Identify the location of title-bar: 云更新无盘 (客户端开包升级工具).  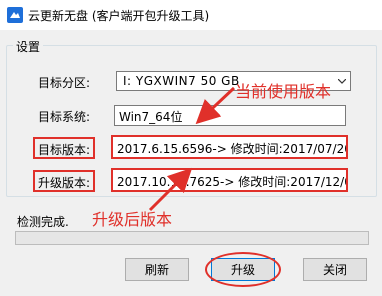
(191, 15).